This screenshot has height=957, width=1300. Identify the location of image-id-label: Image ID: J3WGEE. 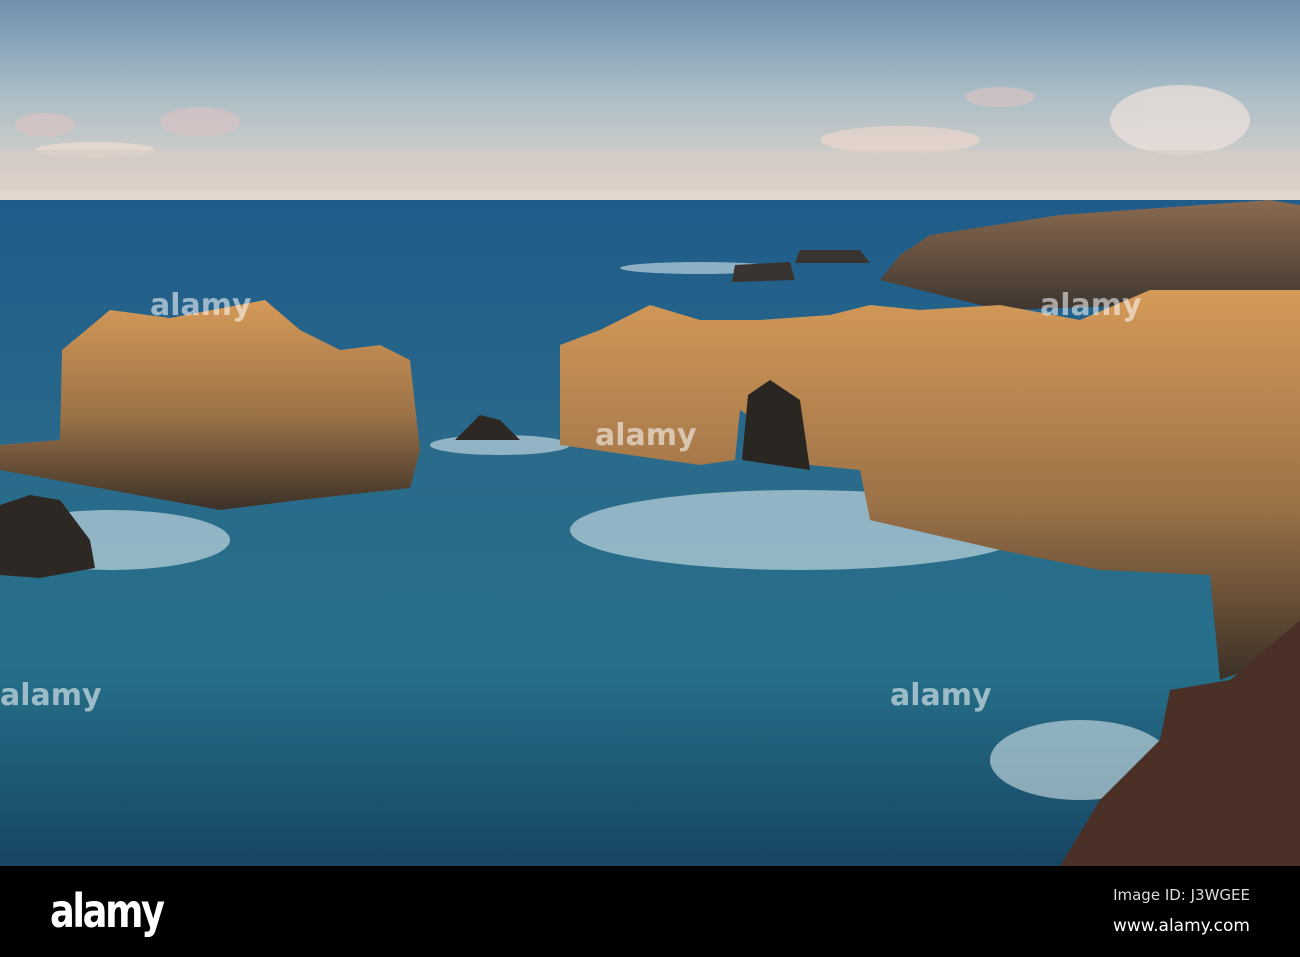
(1181, 895).